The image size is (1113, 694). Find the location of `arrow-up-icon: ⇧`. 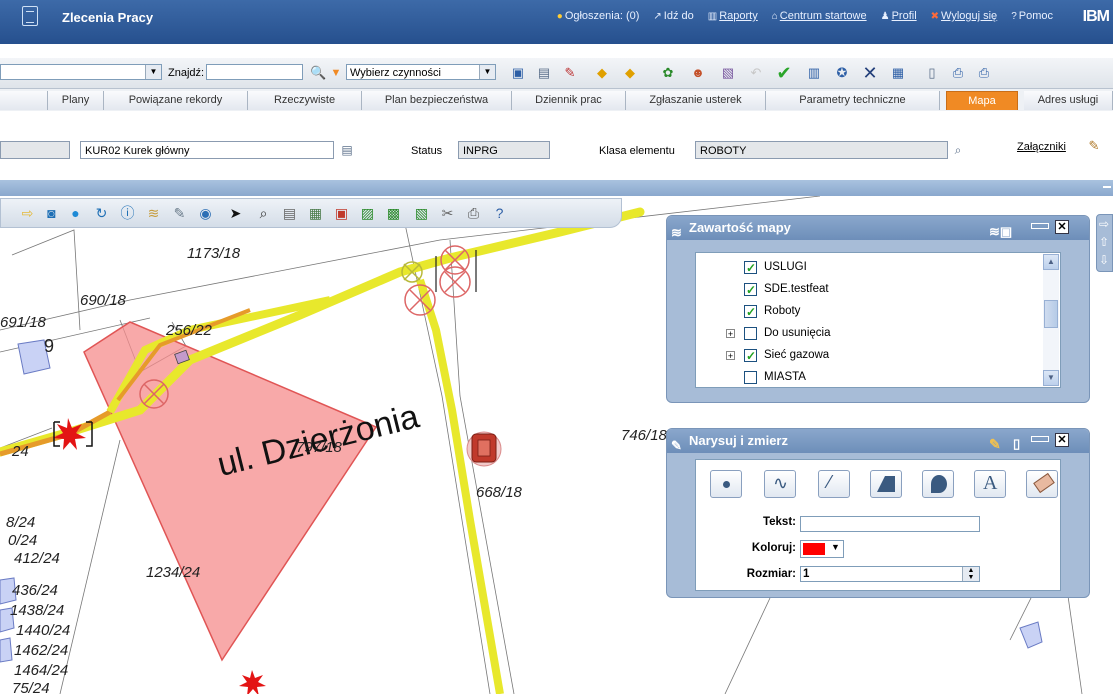

arrow-up-icon: ⇧ is located at coordinates (1104, 242).